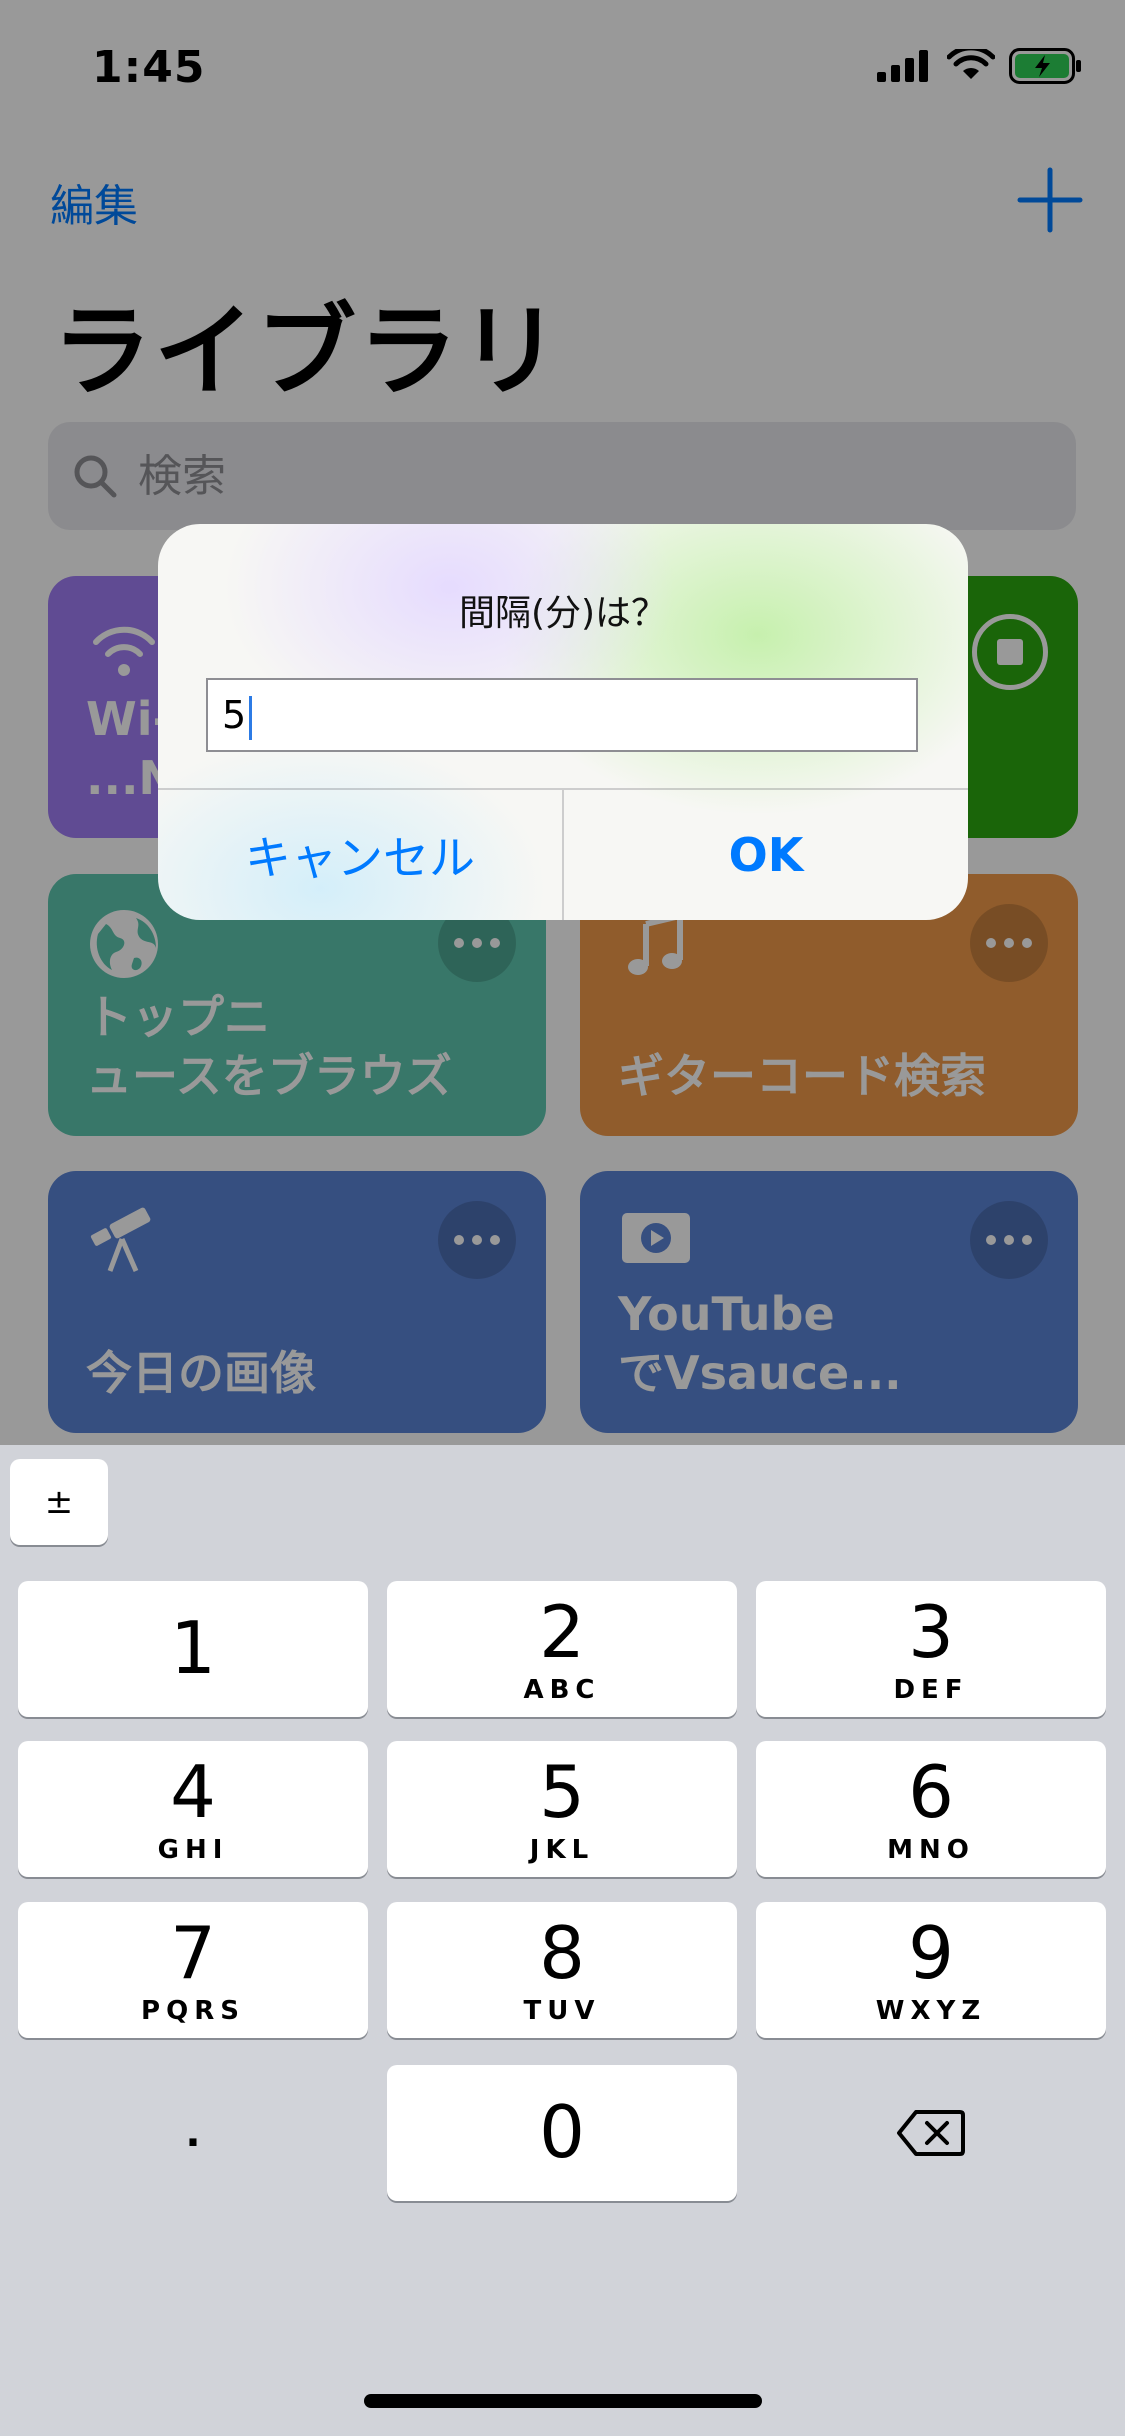 This screenshot has height=2436, width=1125. I want to click on key-4: 4 GHI, so click(193, 1809).